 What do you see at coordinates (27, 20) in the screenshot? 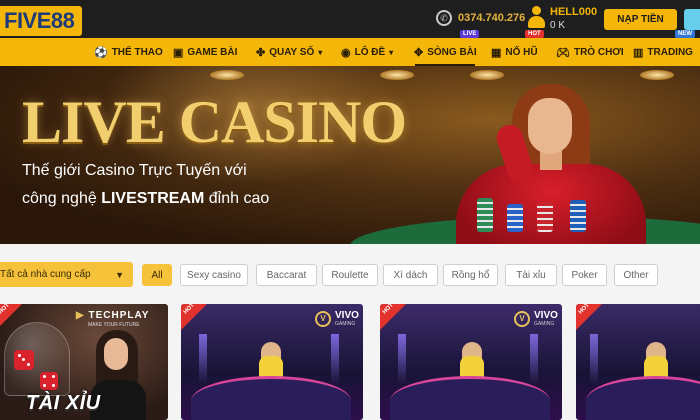
I see `logo-text: FIVE` at bounding box center [27, 20].